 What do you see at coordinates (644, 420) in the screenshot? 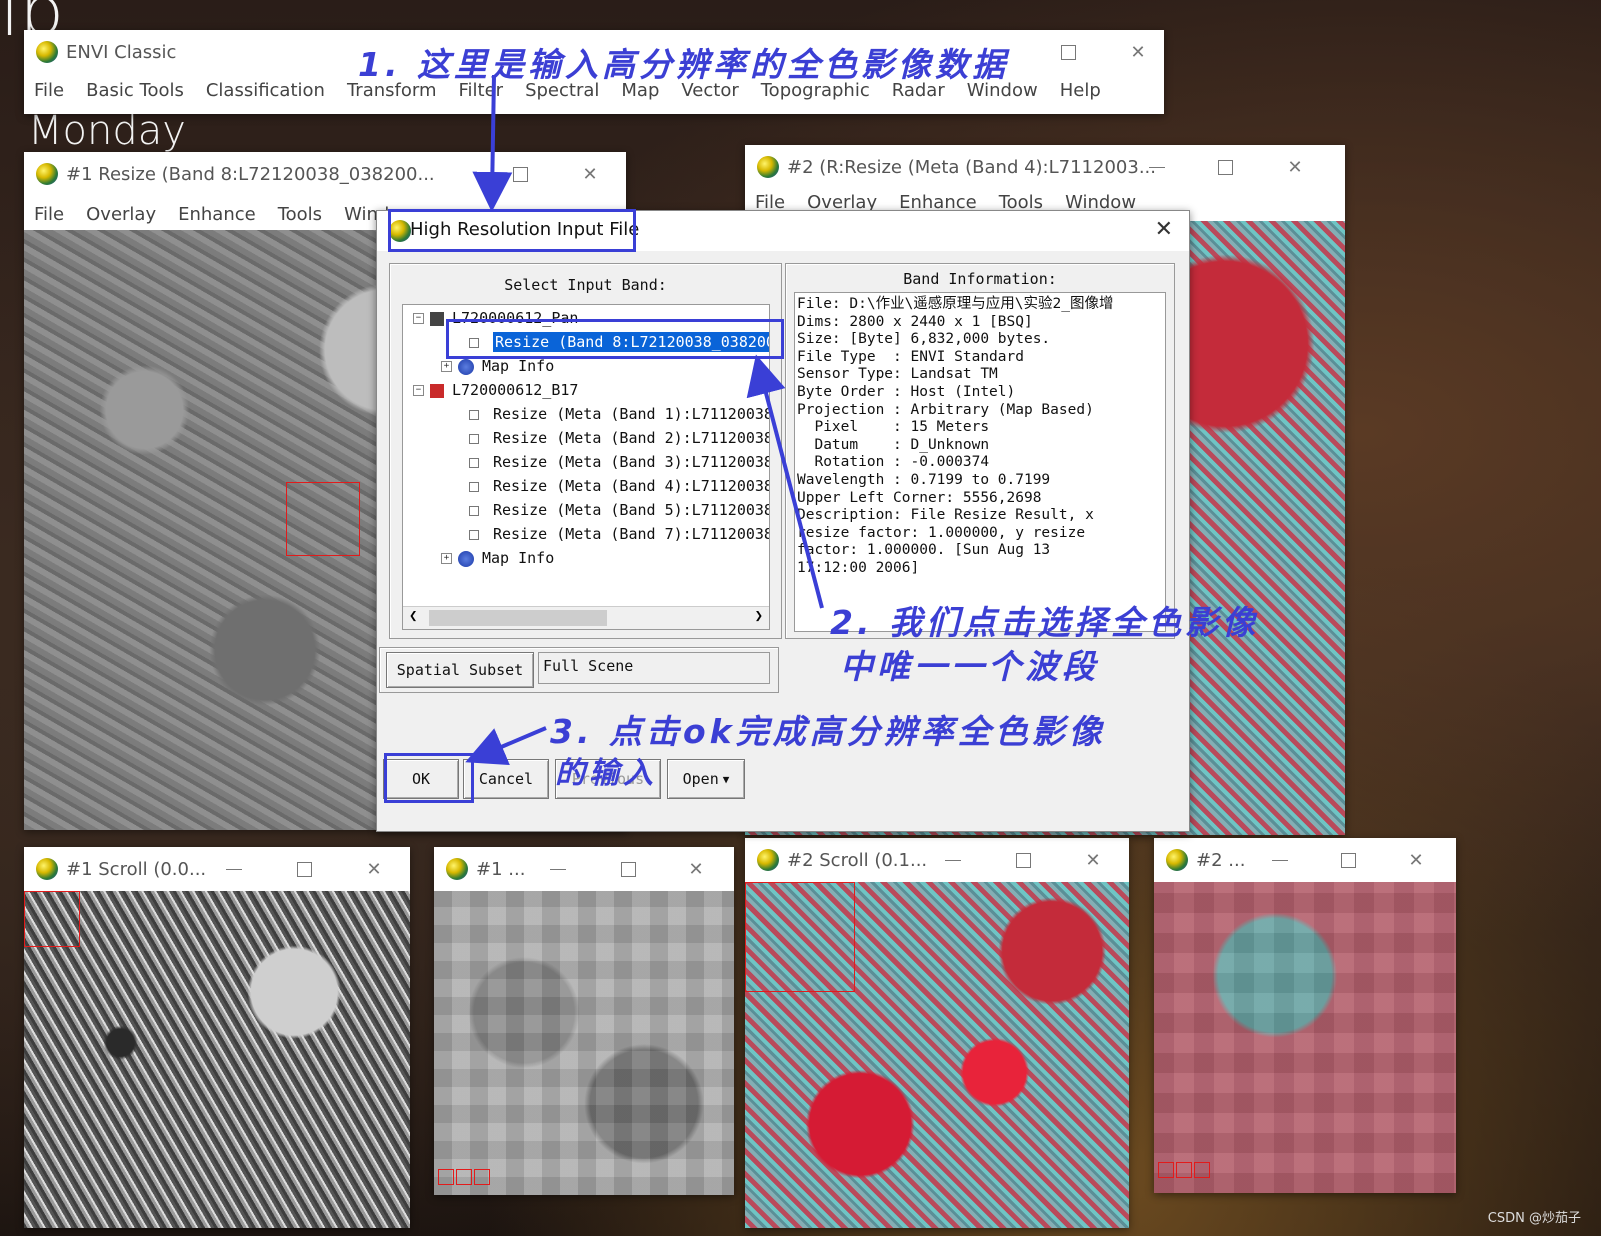
I see `annotation-arrows` at bounding box center [644, 420].